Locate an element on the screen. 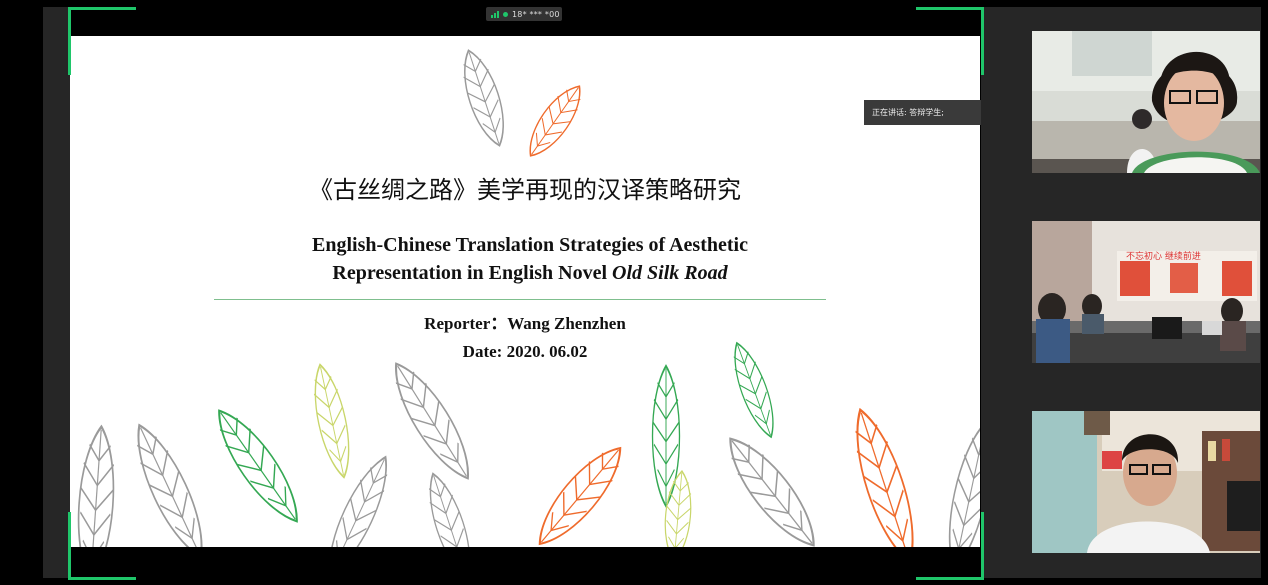 Image resolution: width=1268 pixels, height=585 pixels. participant-video-2-frame: 不忘初心 继续前进 is located at coordinates (1146, 292).